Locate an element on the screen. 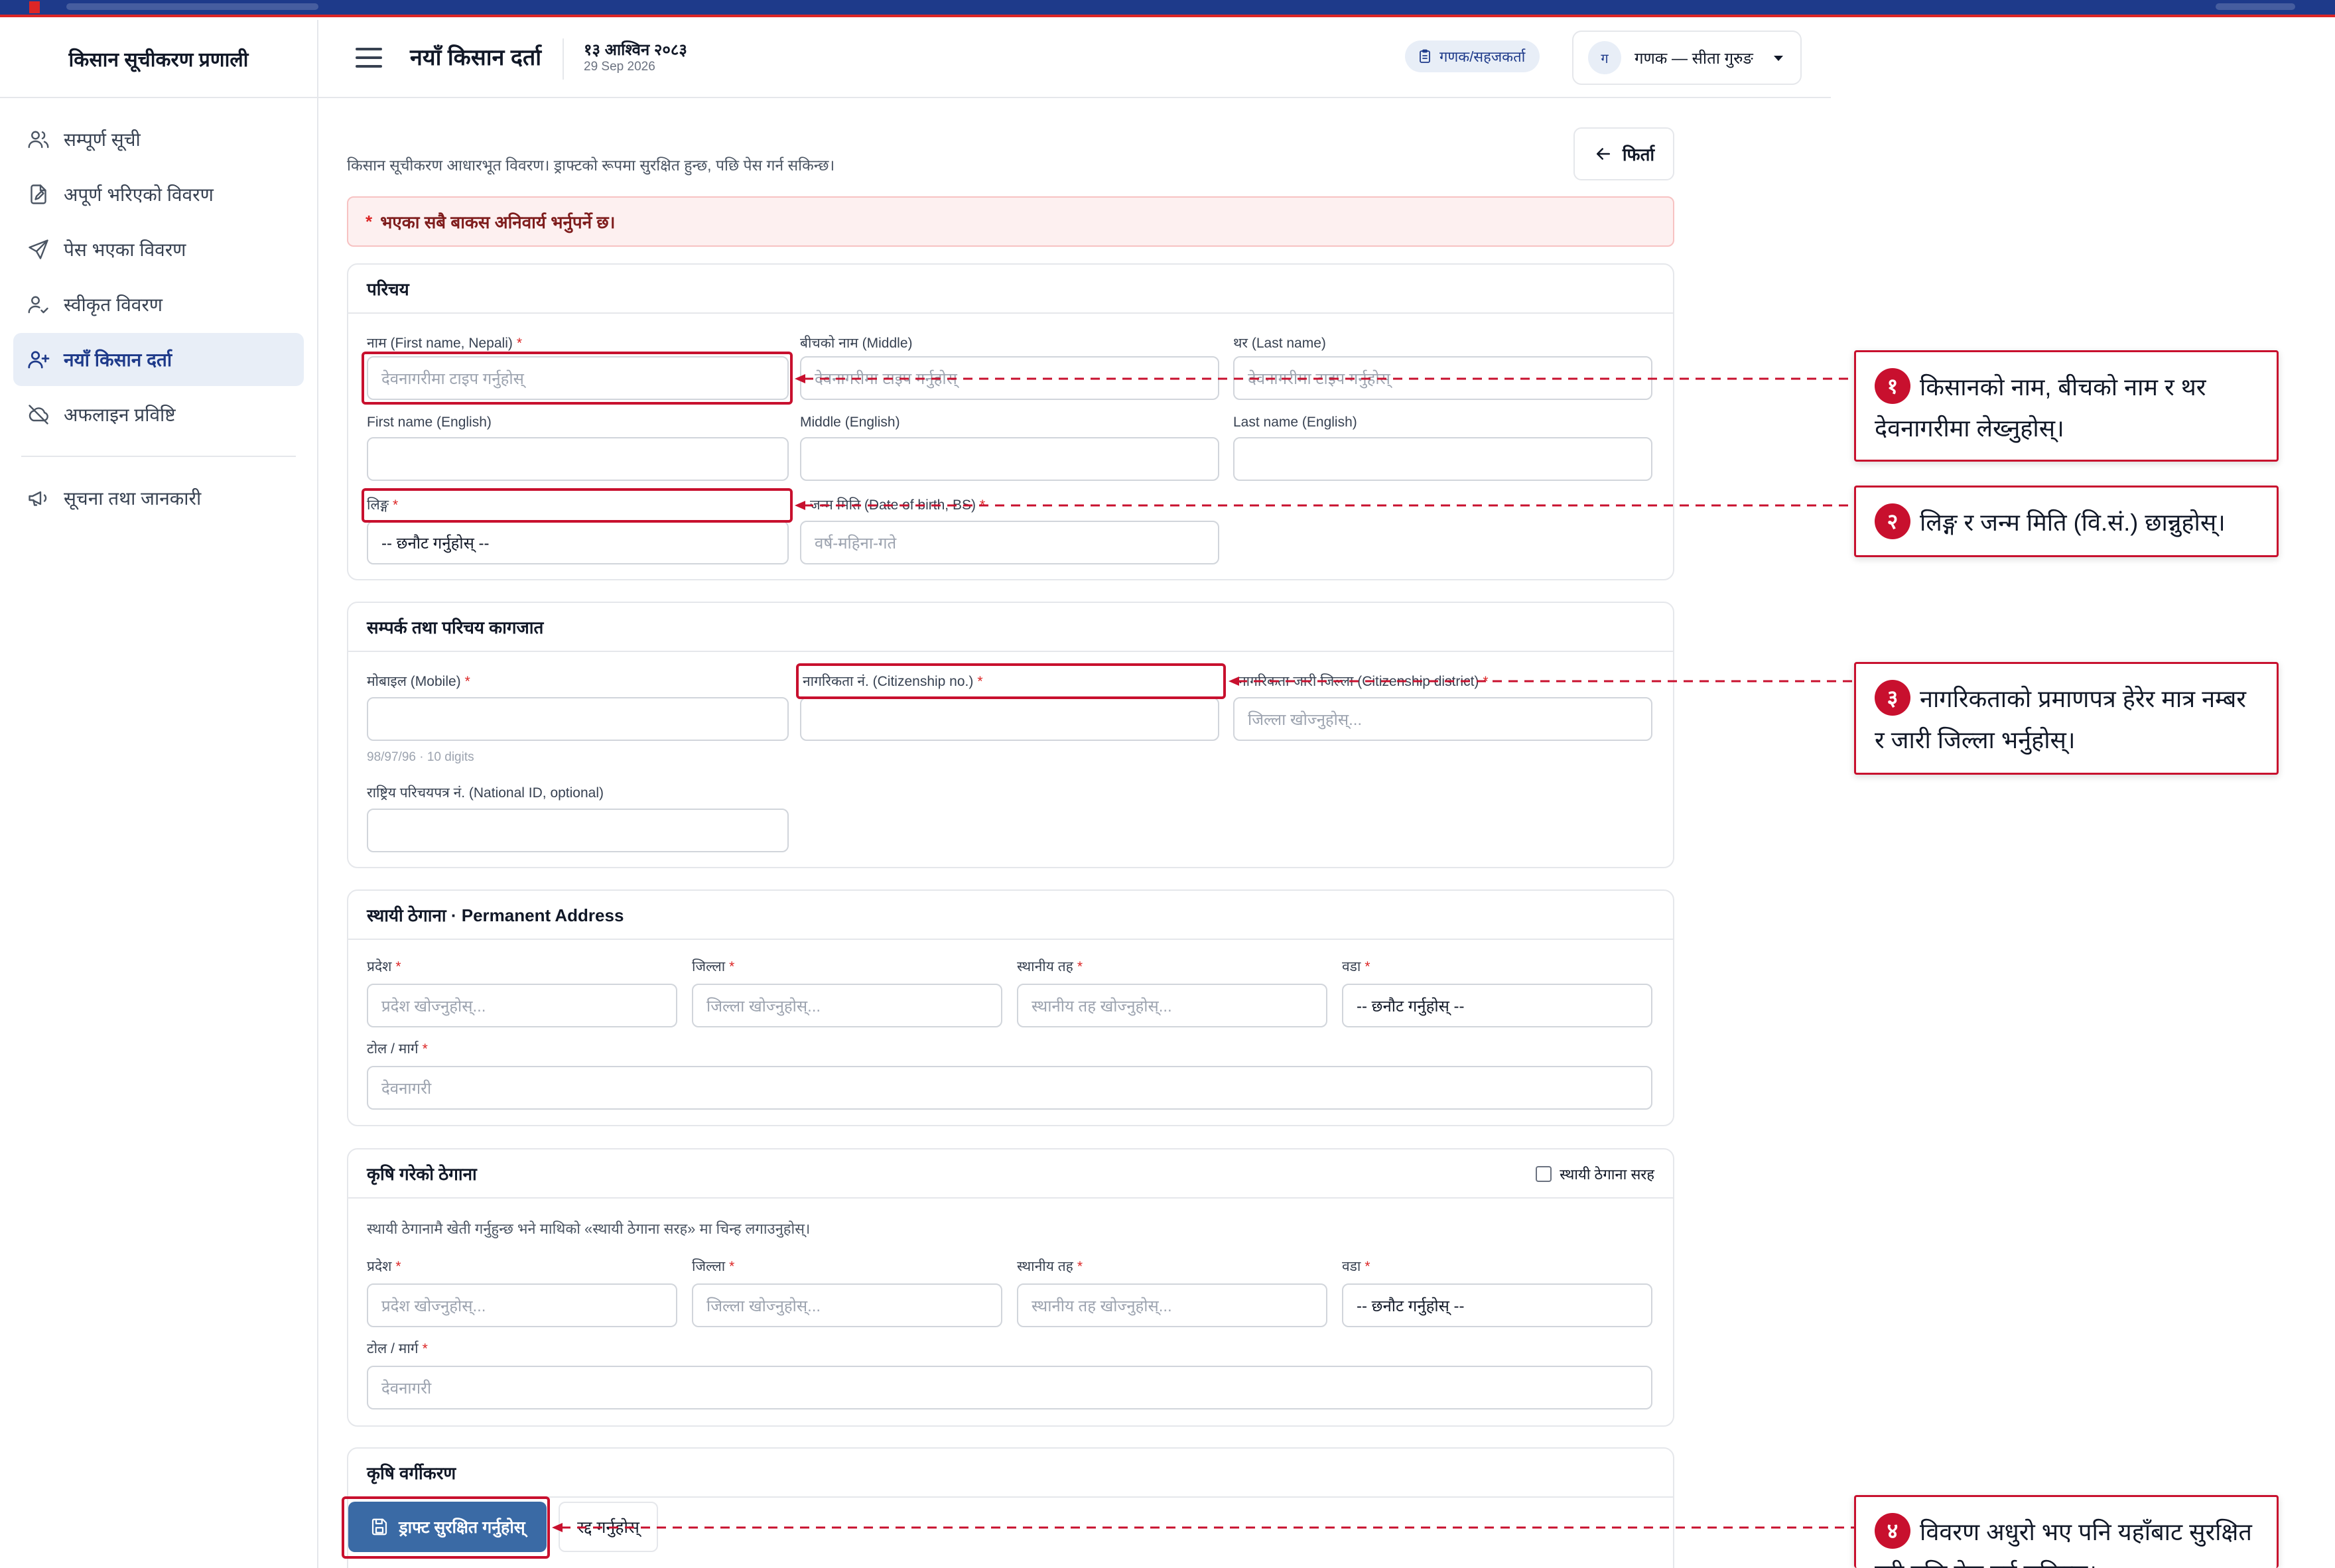 This screenshot has height=1568, width=2335. mobile-label: मोबाइल (Mobile) * is located at coordinates (418, 682).